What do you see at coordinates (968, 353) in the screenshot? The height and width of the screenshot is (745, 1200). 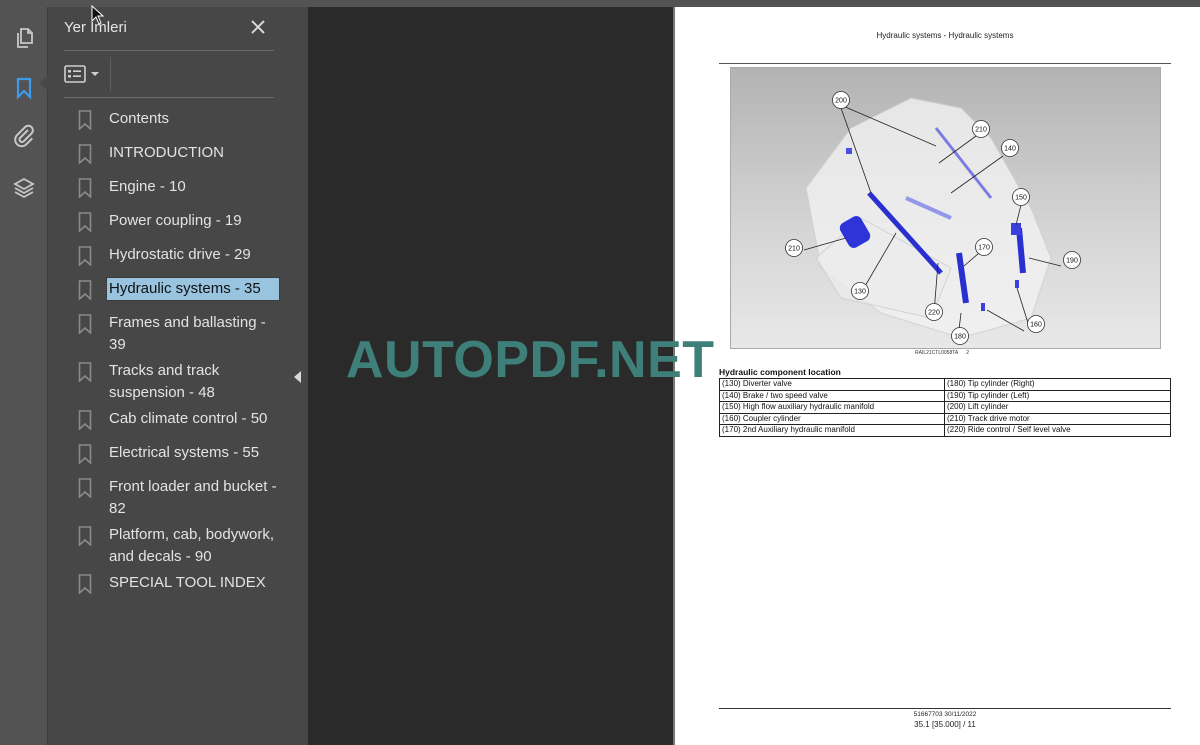 I see `figure-number: 2` at bounding box center [968, 353].